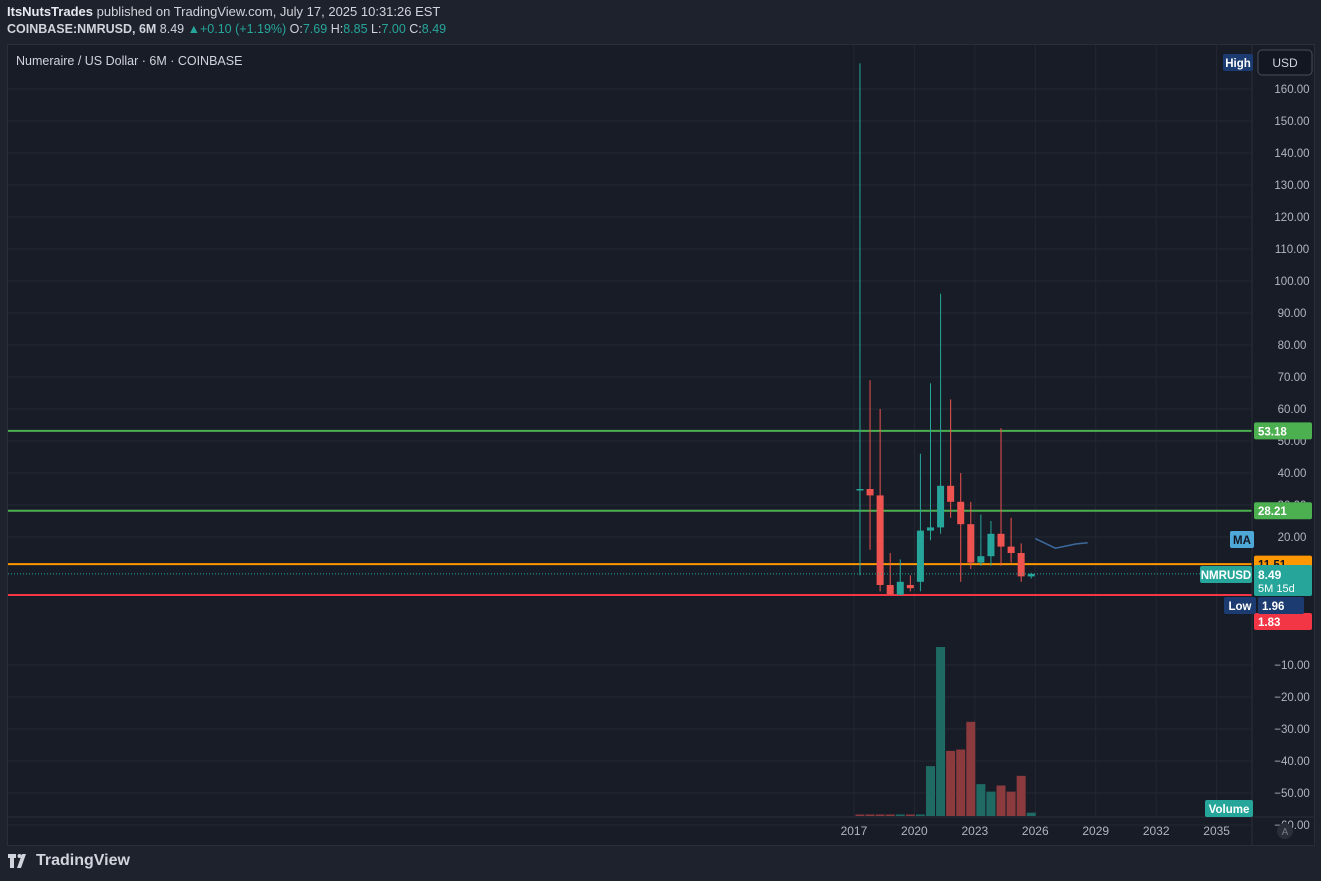  What do you see at coordinates (1273, 607) in the screenshot?
I see `low-value-tag: 1.96` at bounding box center [1273, 607].